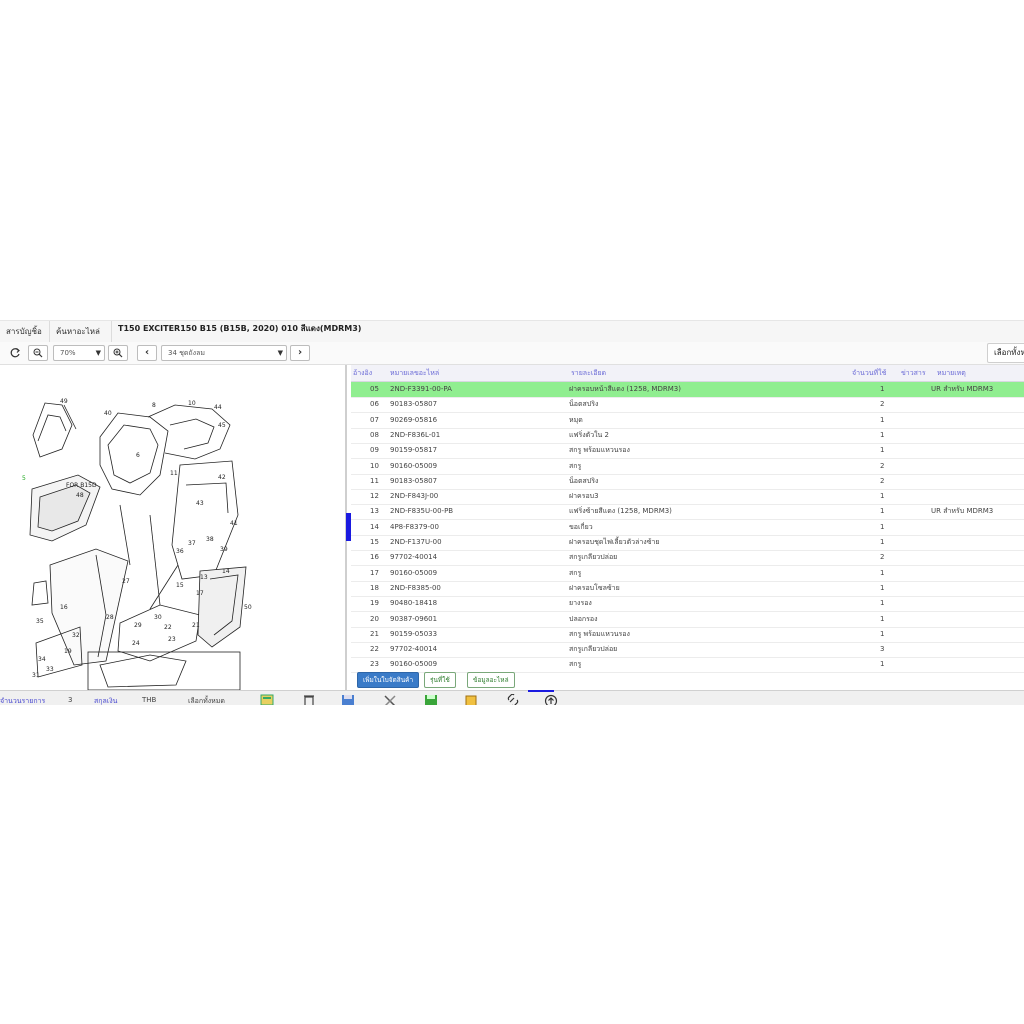 The image size is (1024, 1024). I want to click on cell-description: แฟริ่งซ้ายสีแดง (1258, MDRM3), so click(620, 511).